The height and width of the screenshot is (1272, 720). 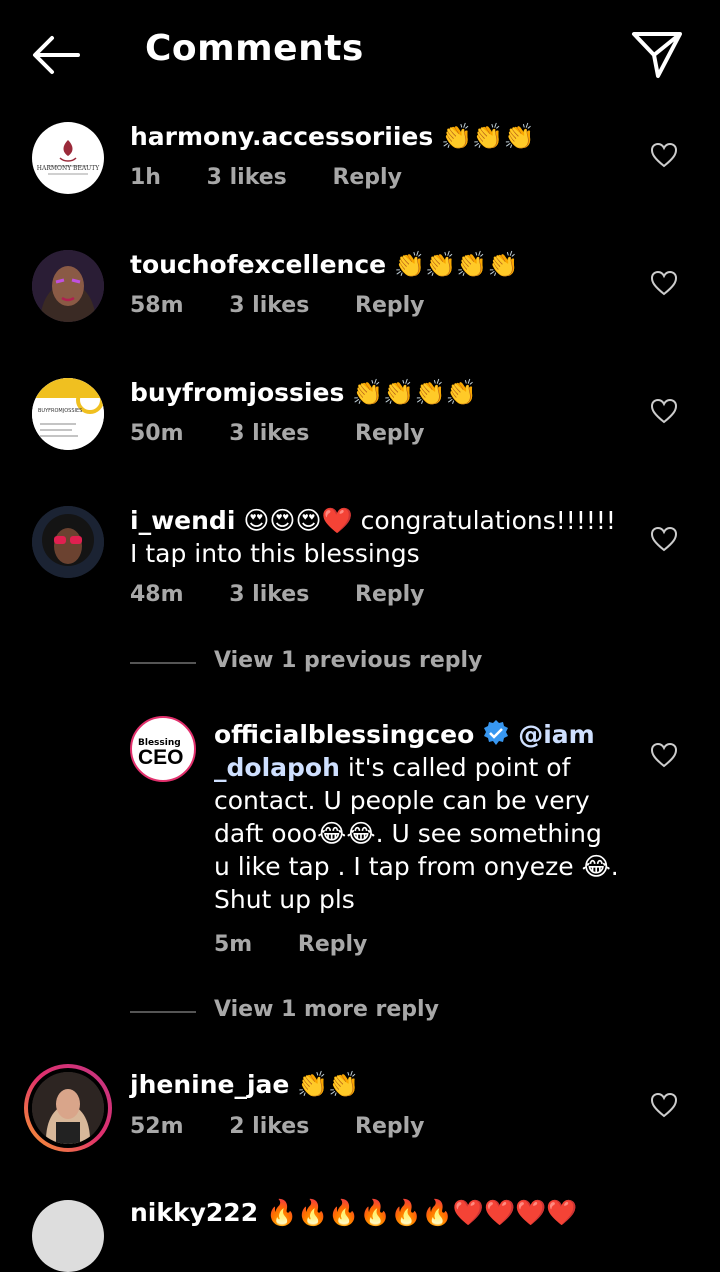 I want to click on avatar: Blessing CEO, so click(x=163, y=749).